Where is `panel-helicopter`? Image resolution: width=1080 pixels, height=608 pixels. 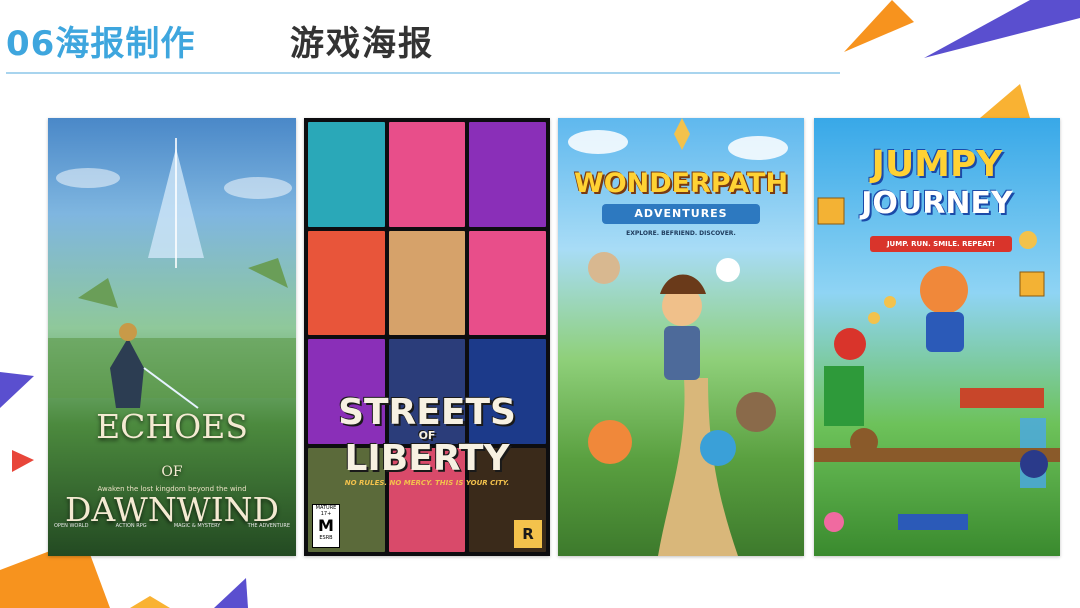 panel-helicopter is located at coordinates (346, 174).